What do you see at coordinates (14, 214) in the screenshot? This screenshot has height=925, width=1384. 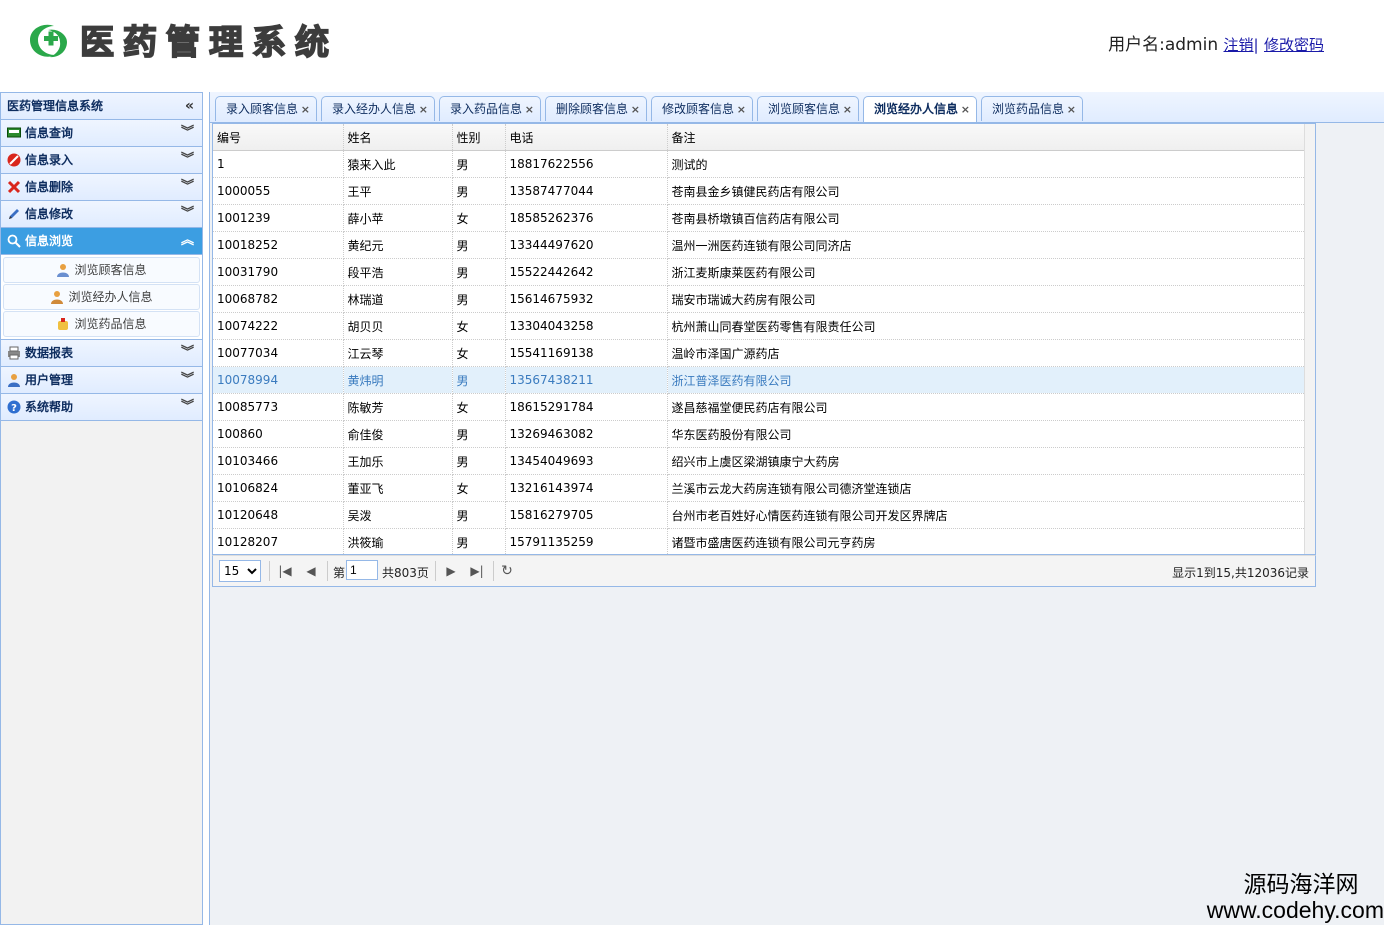 I see `pencil-icon` at bounding box center [14, 214].